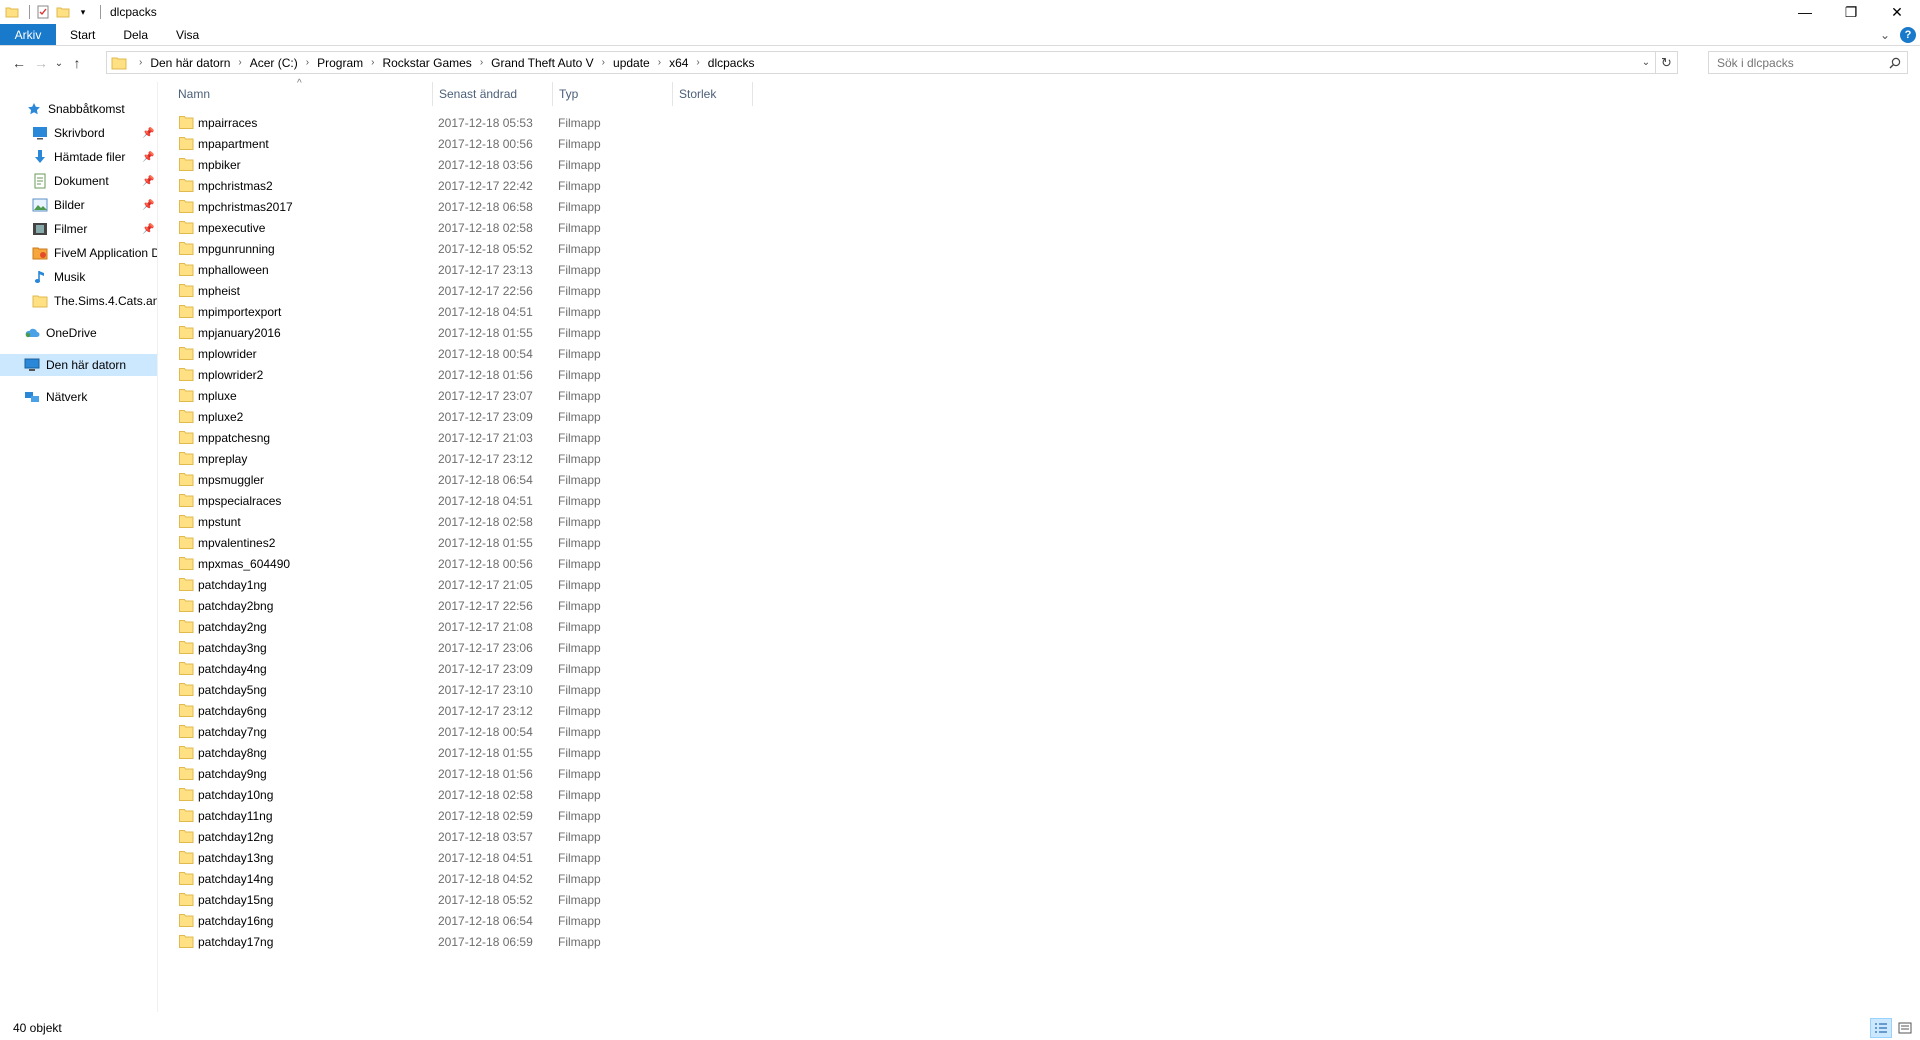 The width and height of the screenshot is (1920, 1040). Describe the element at coordinates (1666, 62) in the screenshot. I see `refresh-button: ↻` at that location.